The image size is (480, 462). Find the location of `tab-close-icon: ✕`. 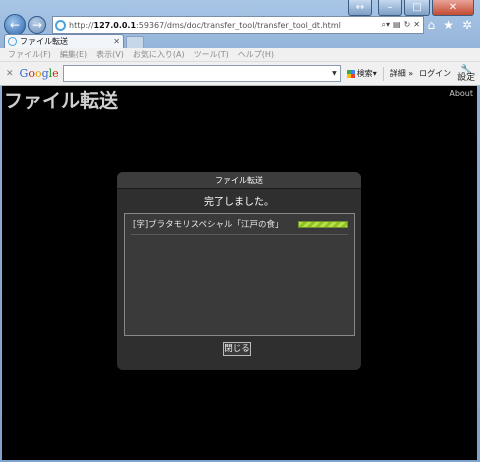

tab-close-icon: ✕ is located at coordinates (118, 41).